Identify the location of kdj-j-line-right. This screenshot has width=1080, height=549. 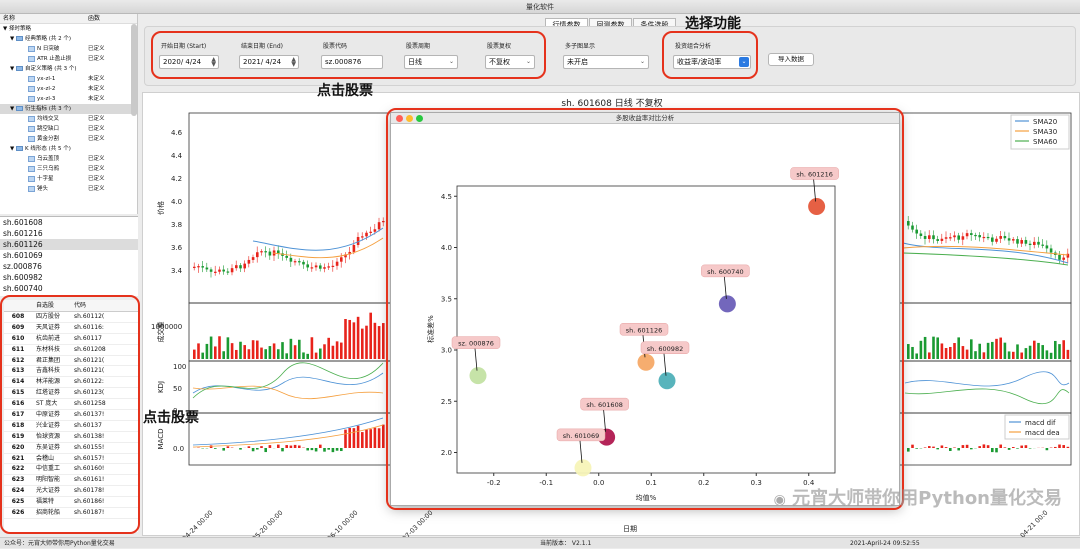
(987, 396).